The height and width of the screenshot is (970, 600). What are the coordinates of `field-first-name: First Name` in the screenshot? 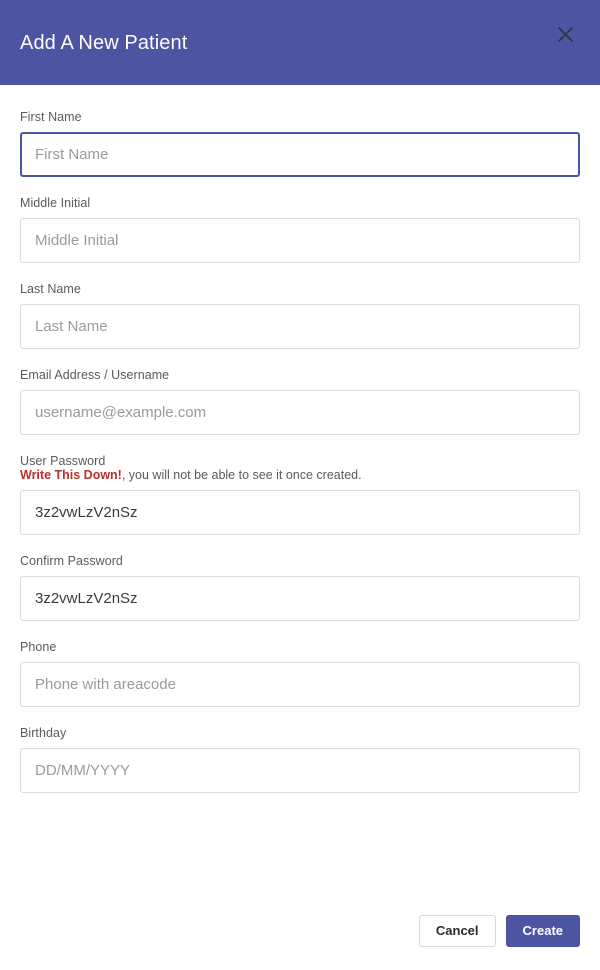 It's located at (300, 143).